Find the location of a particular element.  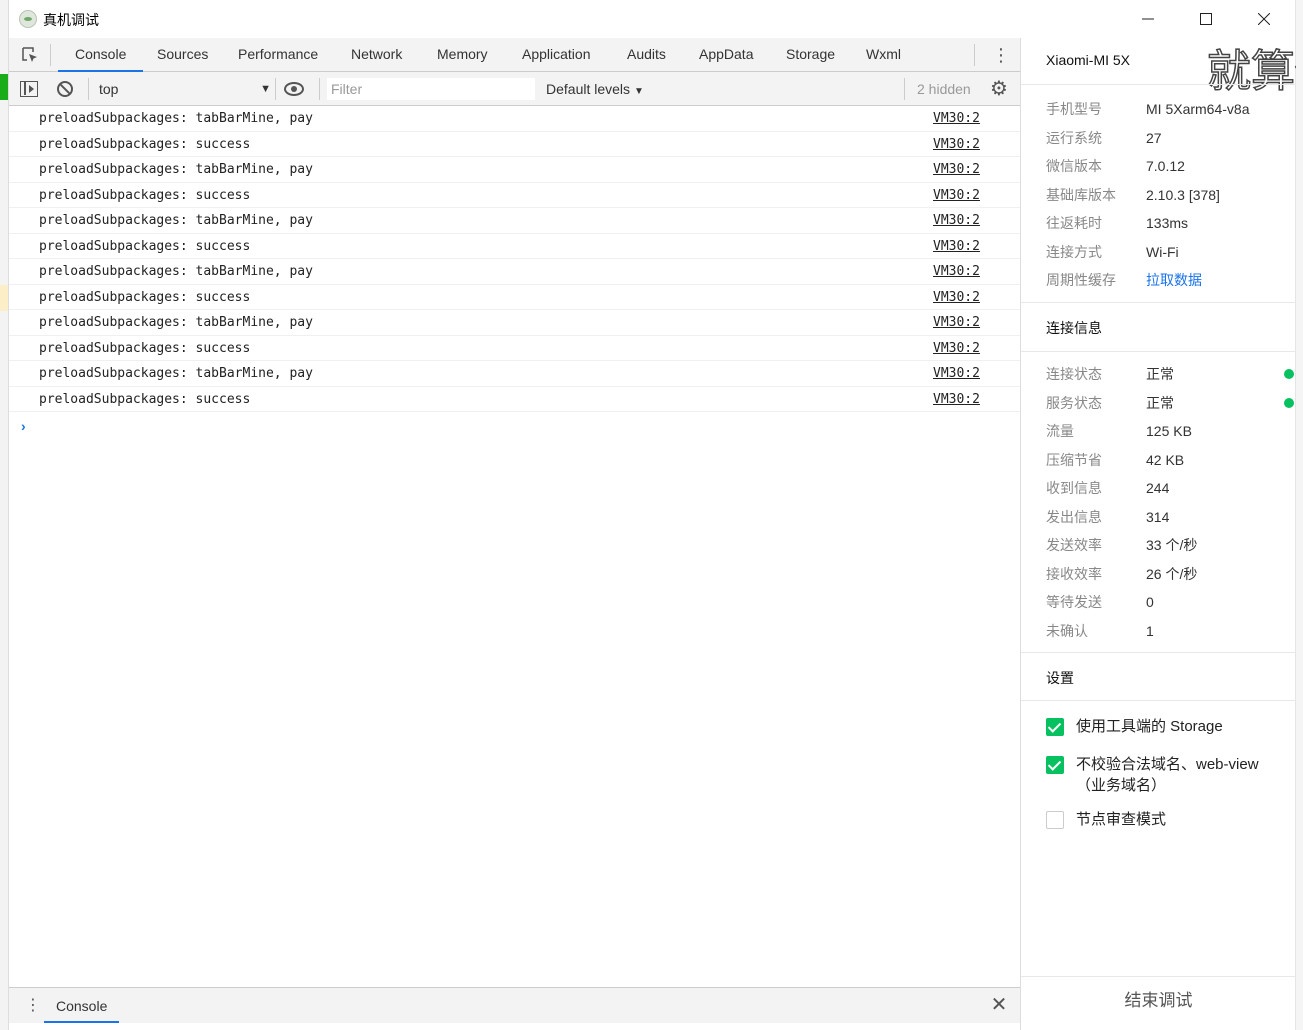

settings-option: 节点审查模式 is located at coordinates (1161, 819).